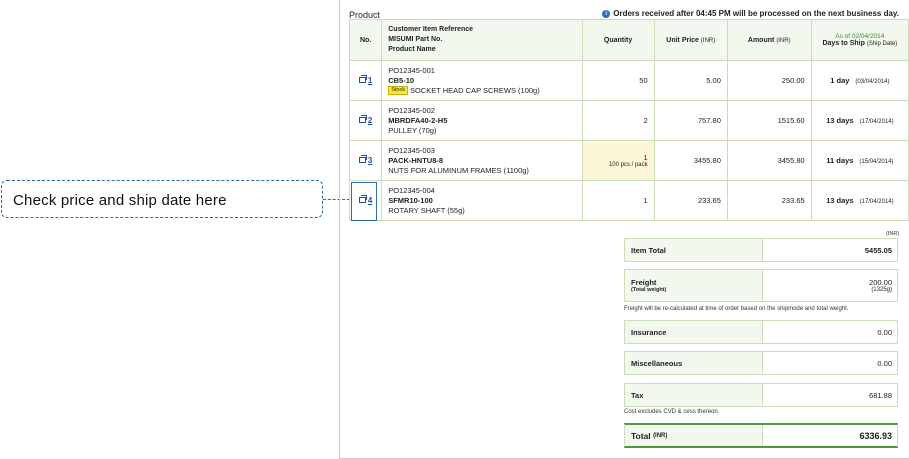  Describe the element at coordinates (645, 157) in the screenshot. I see `quantity-value: 1` at that location.